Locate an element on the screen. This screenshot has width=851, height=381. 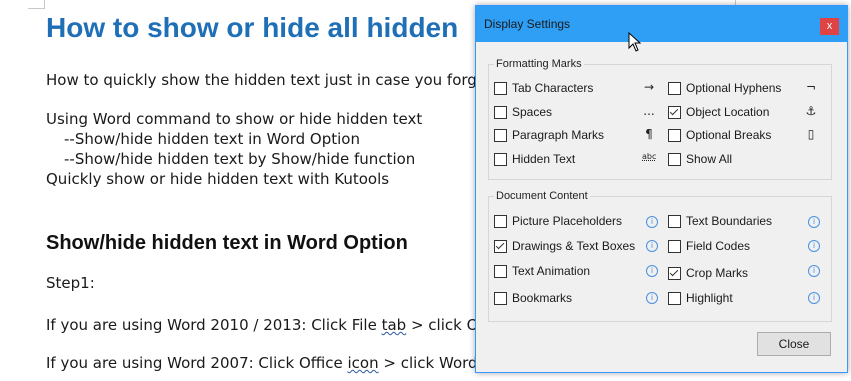
option-label: Optional Hyphens is located at coordinates (734, 88).